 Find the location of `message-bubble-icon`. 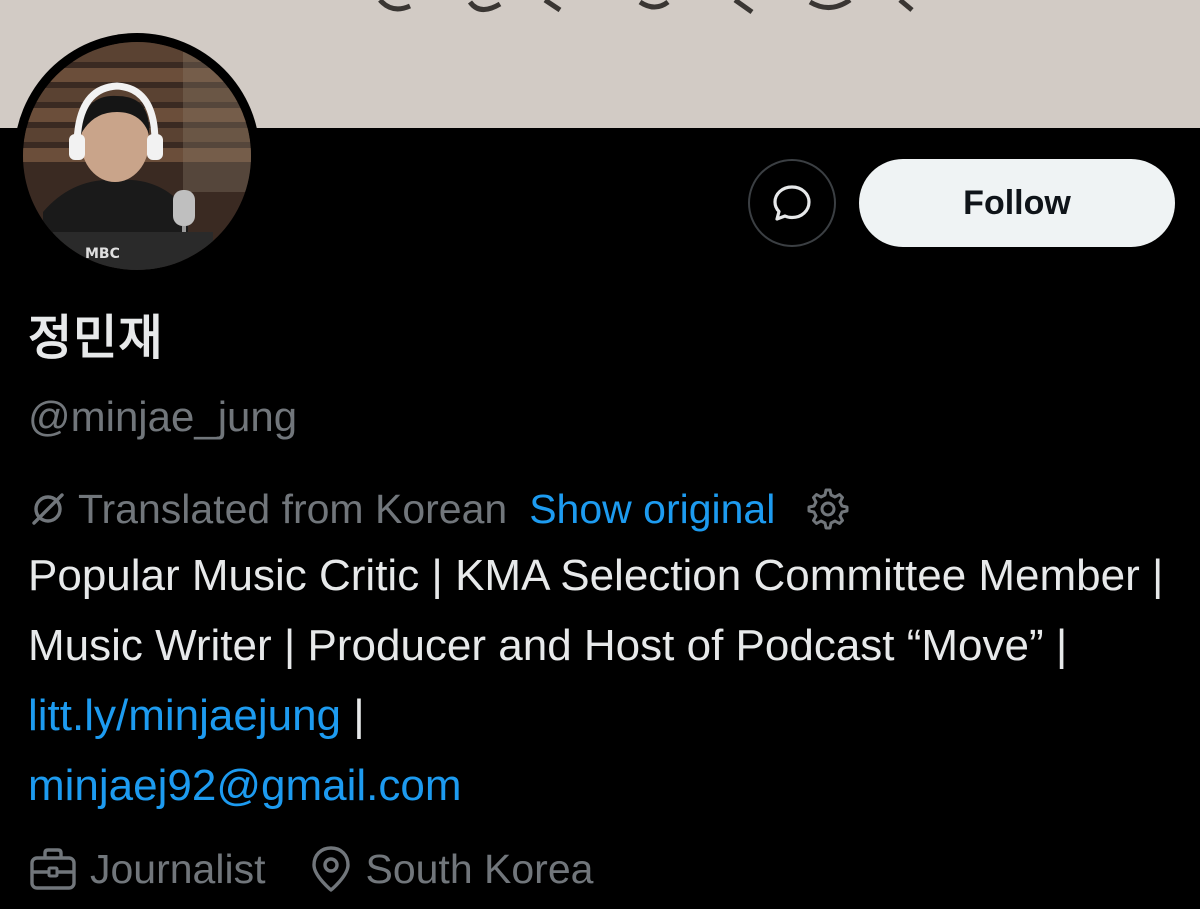

message-bubble-icon is located at coordinates (792, 203).